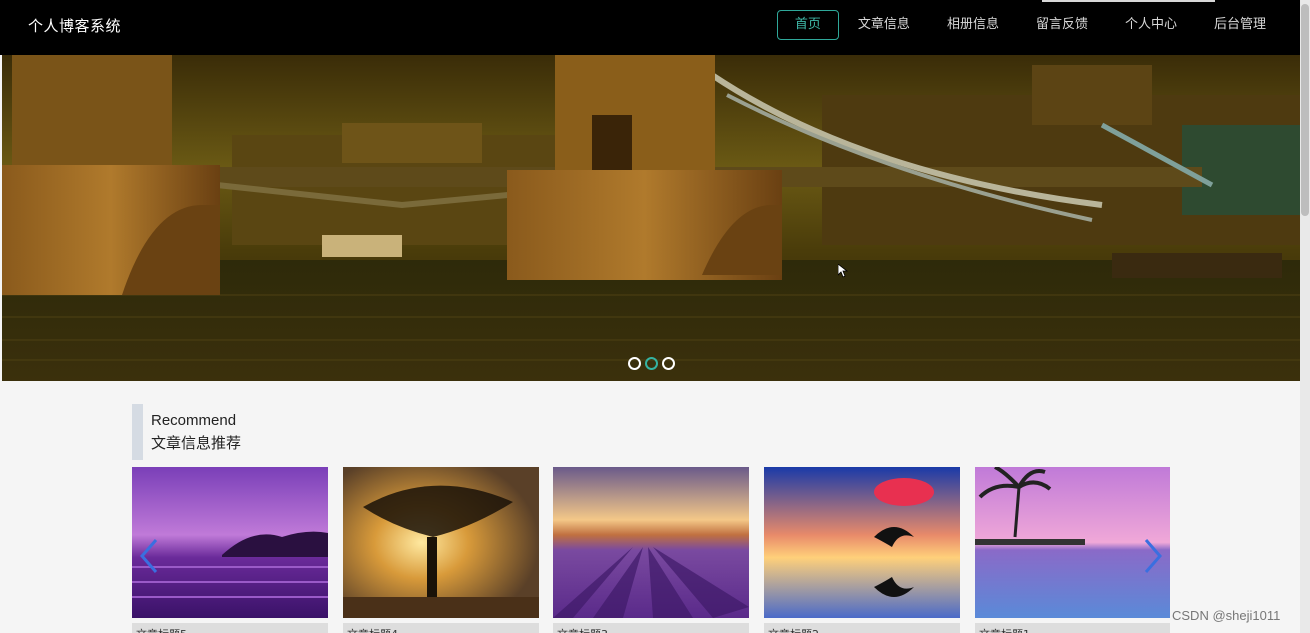  Describe the element at coordinates (74, 25) in the screenshot. I see `site-title: 个人博客系统` at that location.